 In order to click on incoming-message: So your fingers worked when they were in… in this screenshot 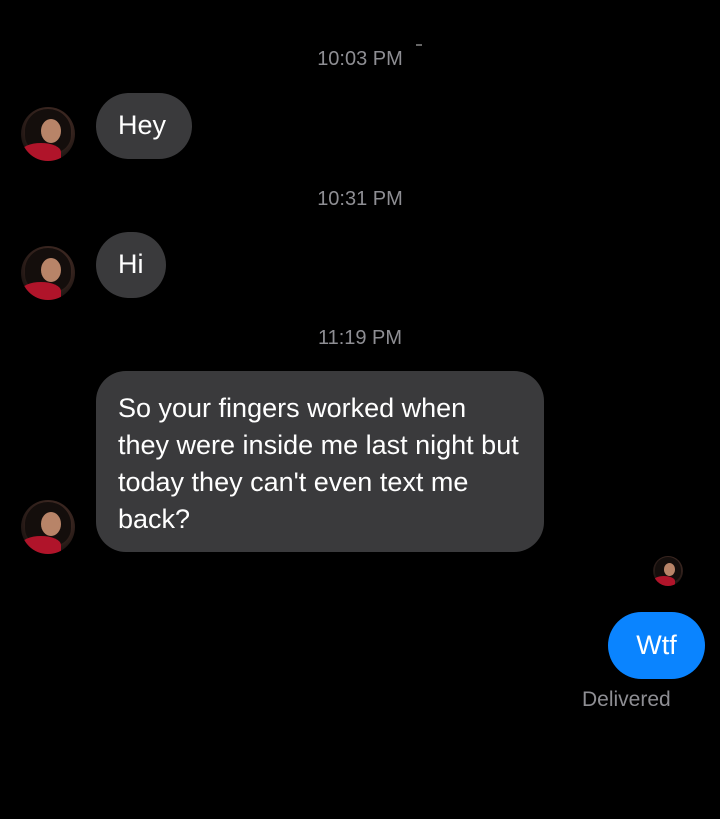, I will do `click(320, 461)`.